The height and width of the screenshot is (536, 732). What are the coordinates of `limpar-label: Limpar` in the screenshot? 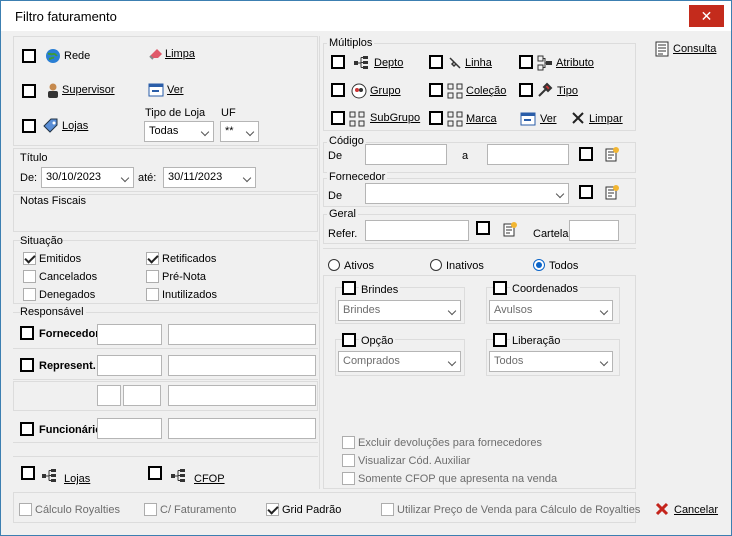 It's located at (606, 119).